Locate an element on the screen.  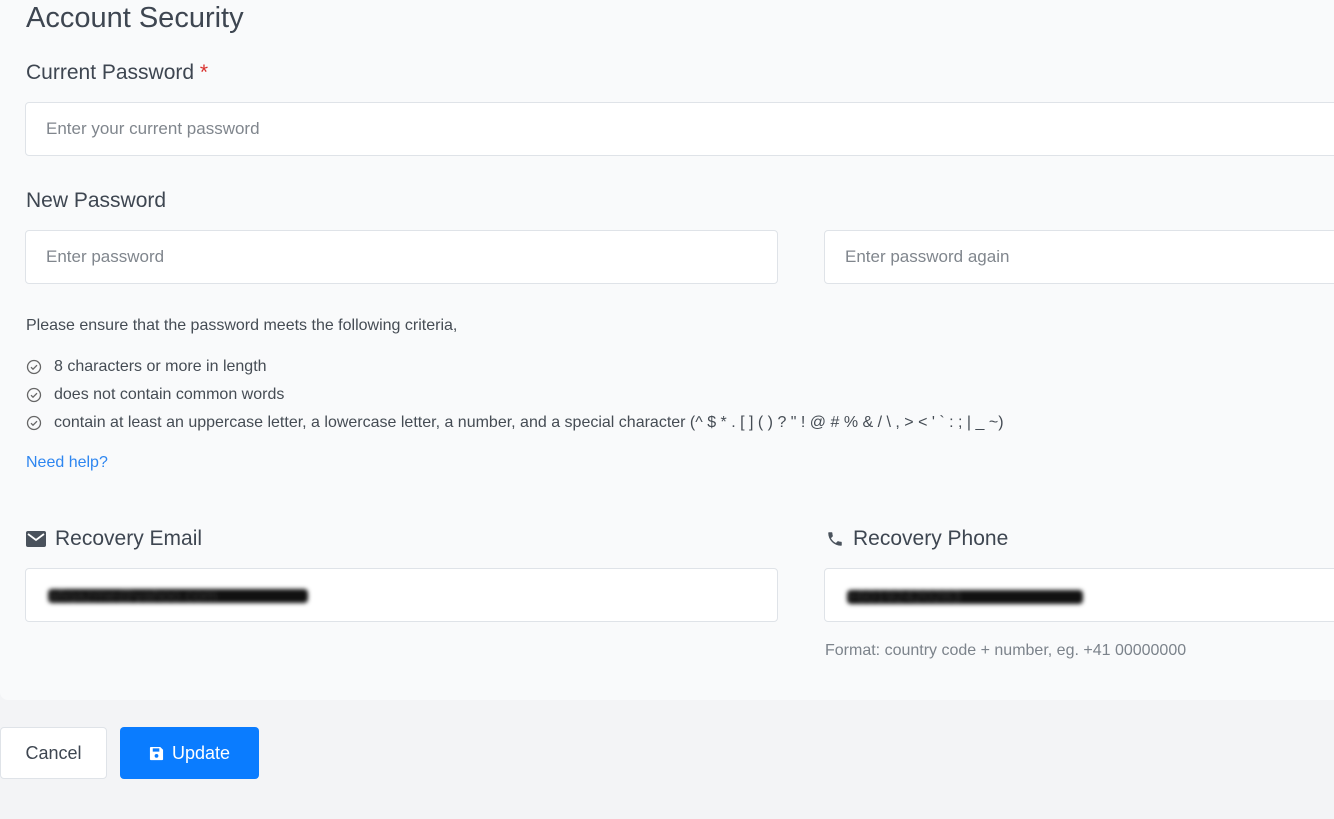
recovery-email-input: afiqazme@yahoo.com is located at coordinates (401, 595).